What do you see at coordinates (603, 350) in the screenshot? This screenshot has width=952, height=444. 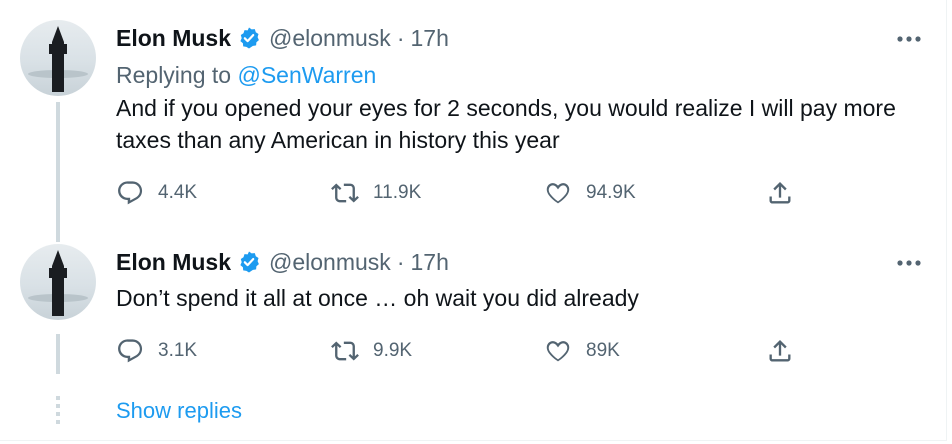 I see `like-count: 89K` at bounding box center [603, 350].